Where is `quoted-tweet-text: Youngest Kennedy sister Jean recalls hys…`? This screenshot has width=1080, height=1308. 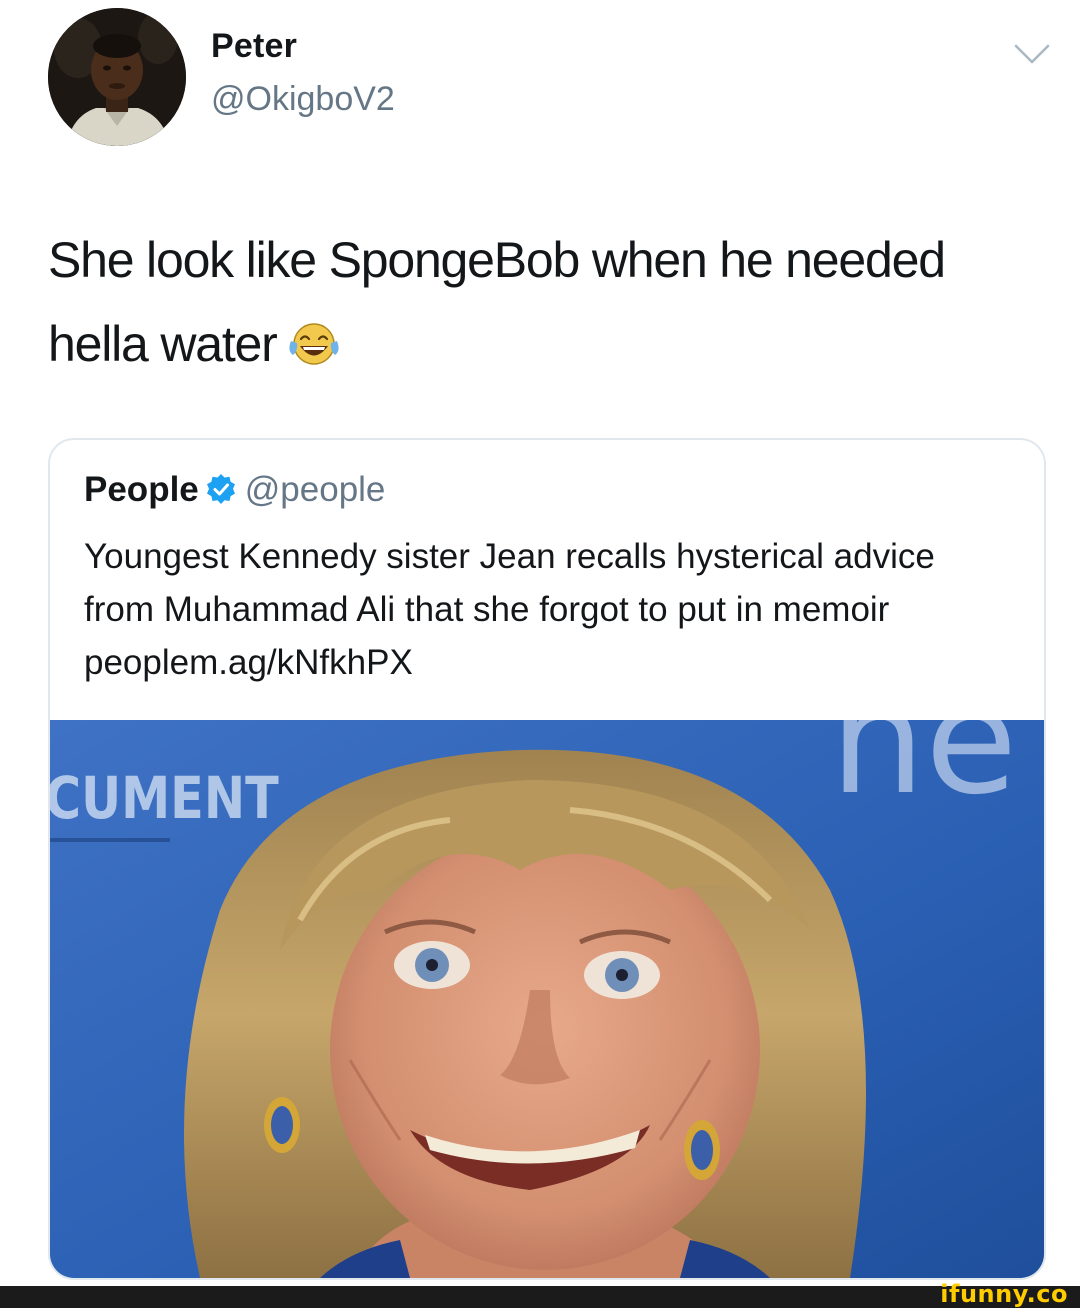
quoted-tweet-text: Youngest Kennedy sister Jean recalls hys… is located at coordinates (509, 609).